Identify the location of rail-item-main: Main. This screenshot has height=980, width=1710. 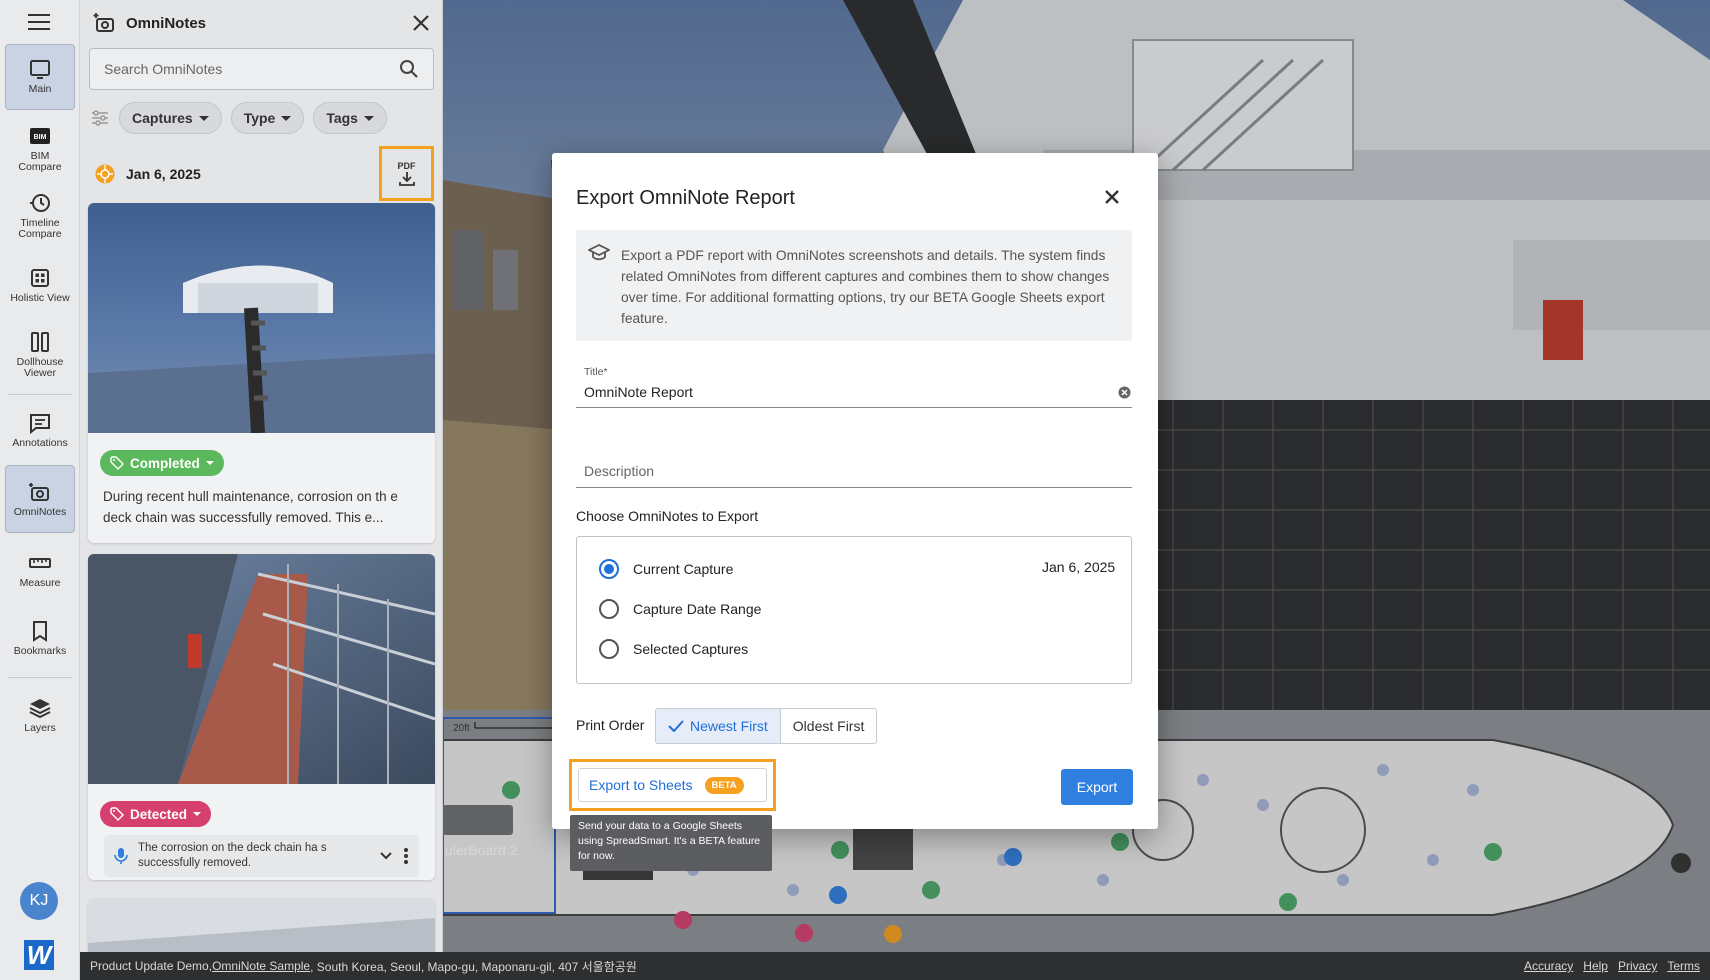
(40, 77).